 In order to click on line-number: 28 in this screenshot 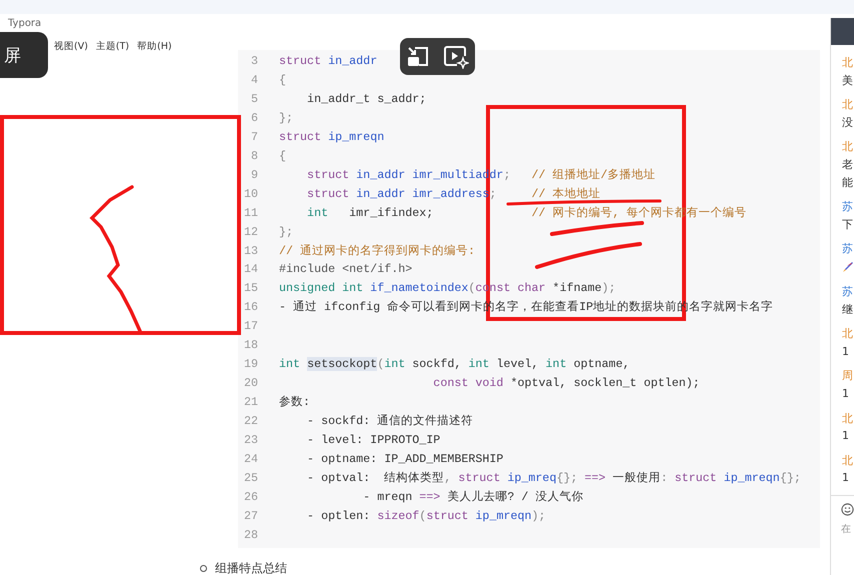, I will do `click(250, 535)`.